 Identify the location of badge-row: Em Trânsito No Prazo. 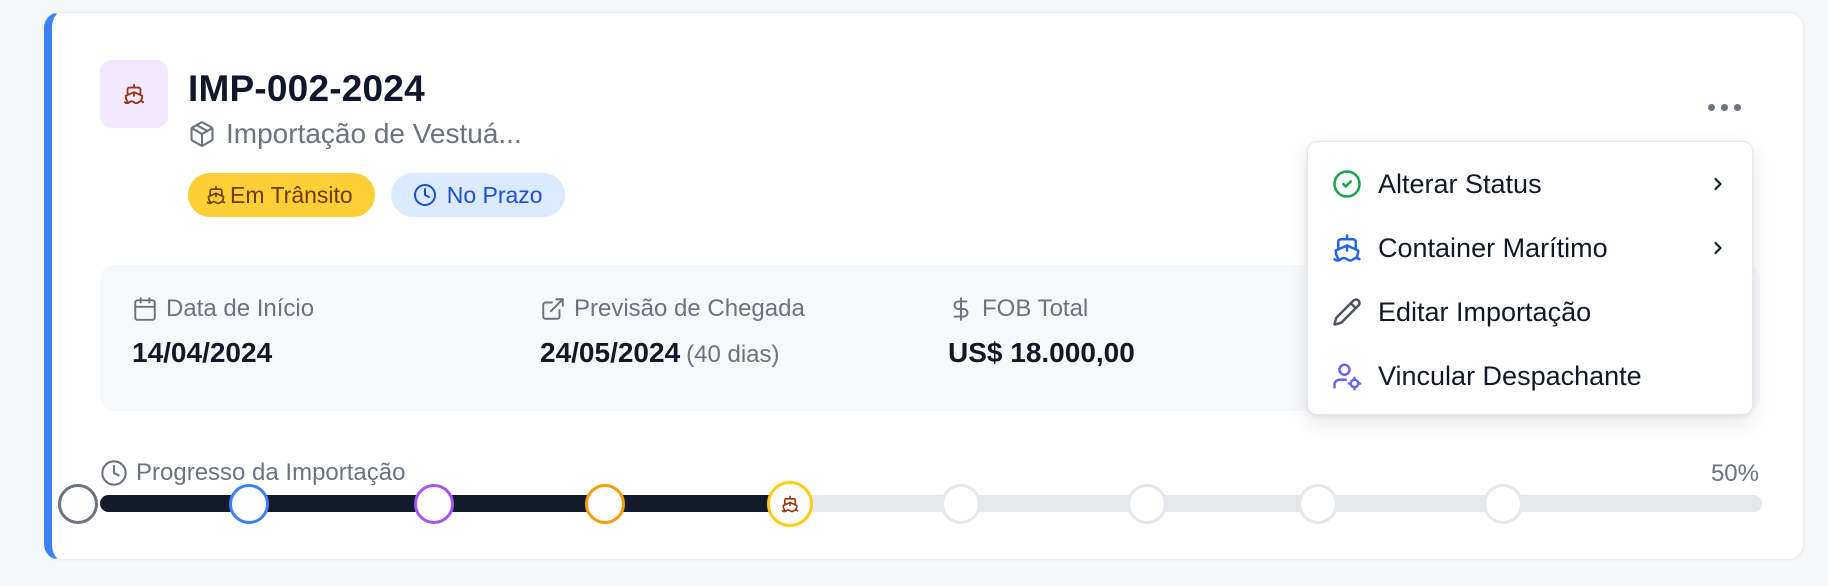
(376, 195).